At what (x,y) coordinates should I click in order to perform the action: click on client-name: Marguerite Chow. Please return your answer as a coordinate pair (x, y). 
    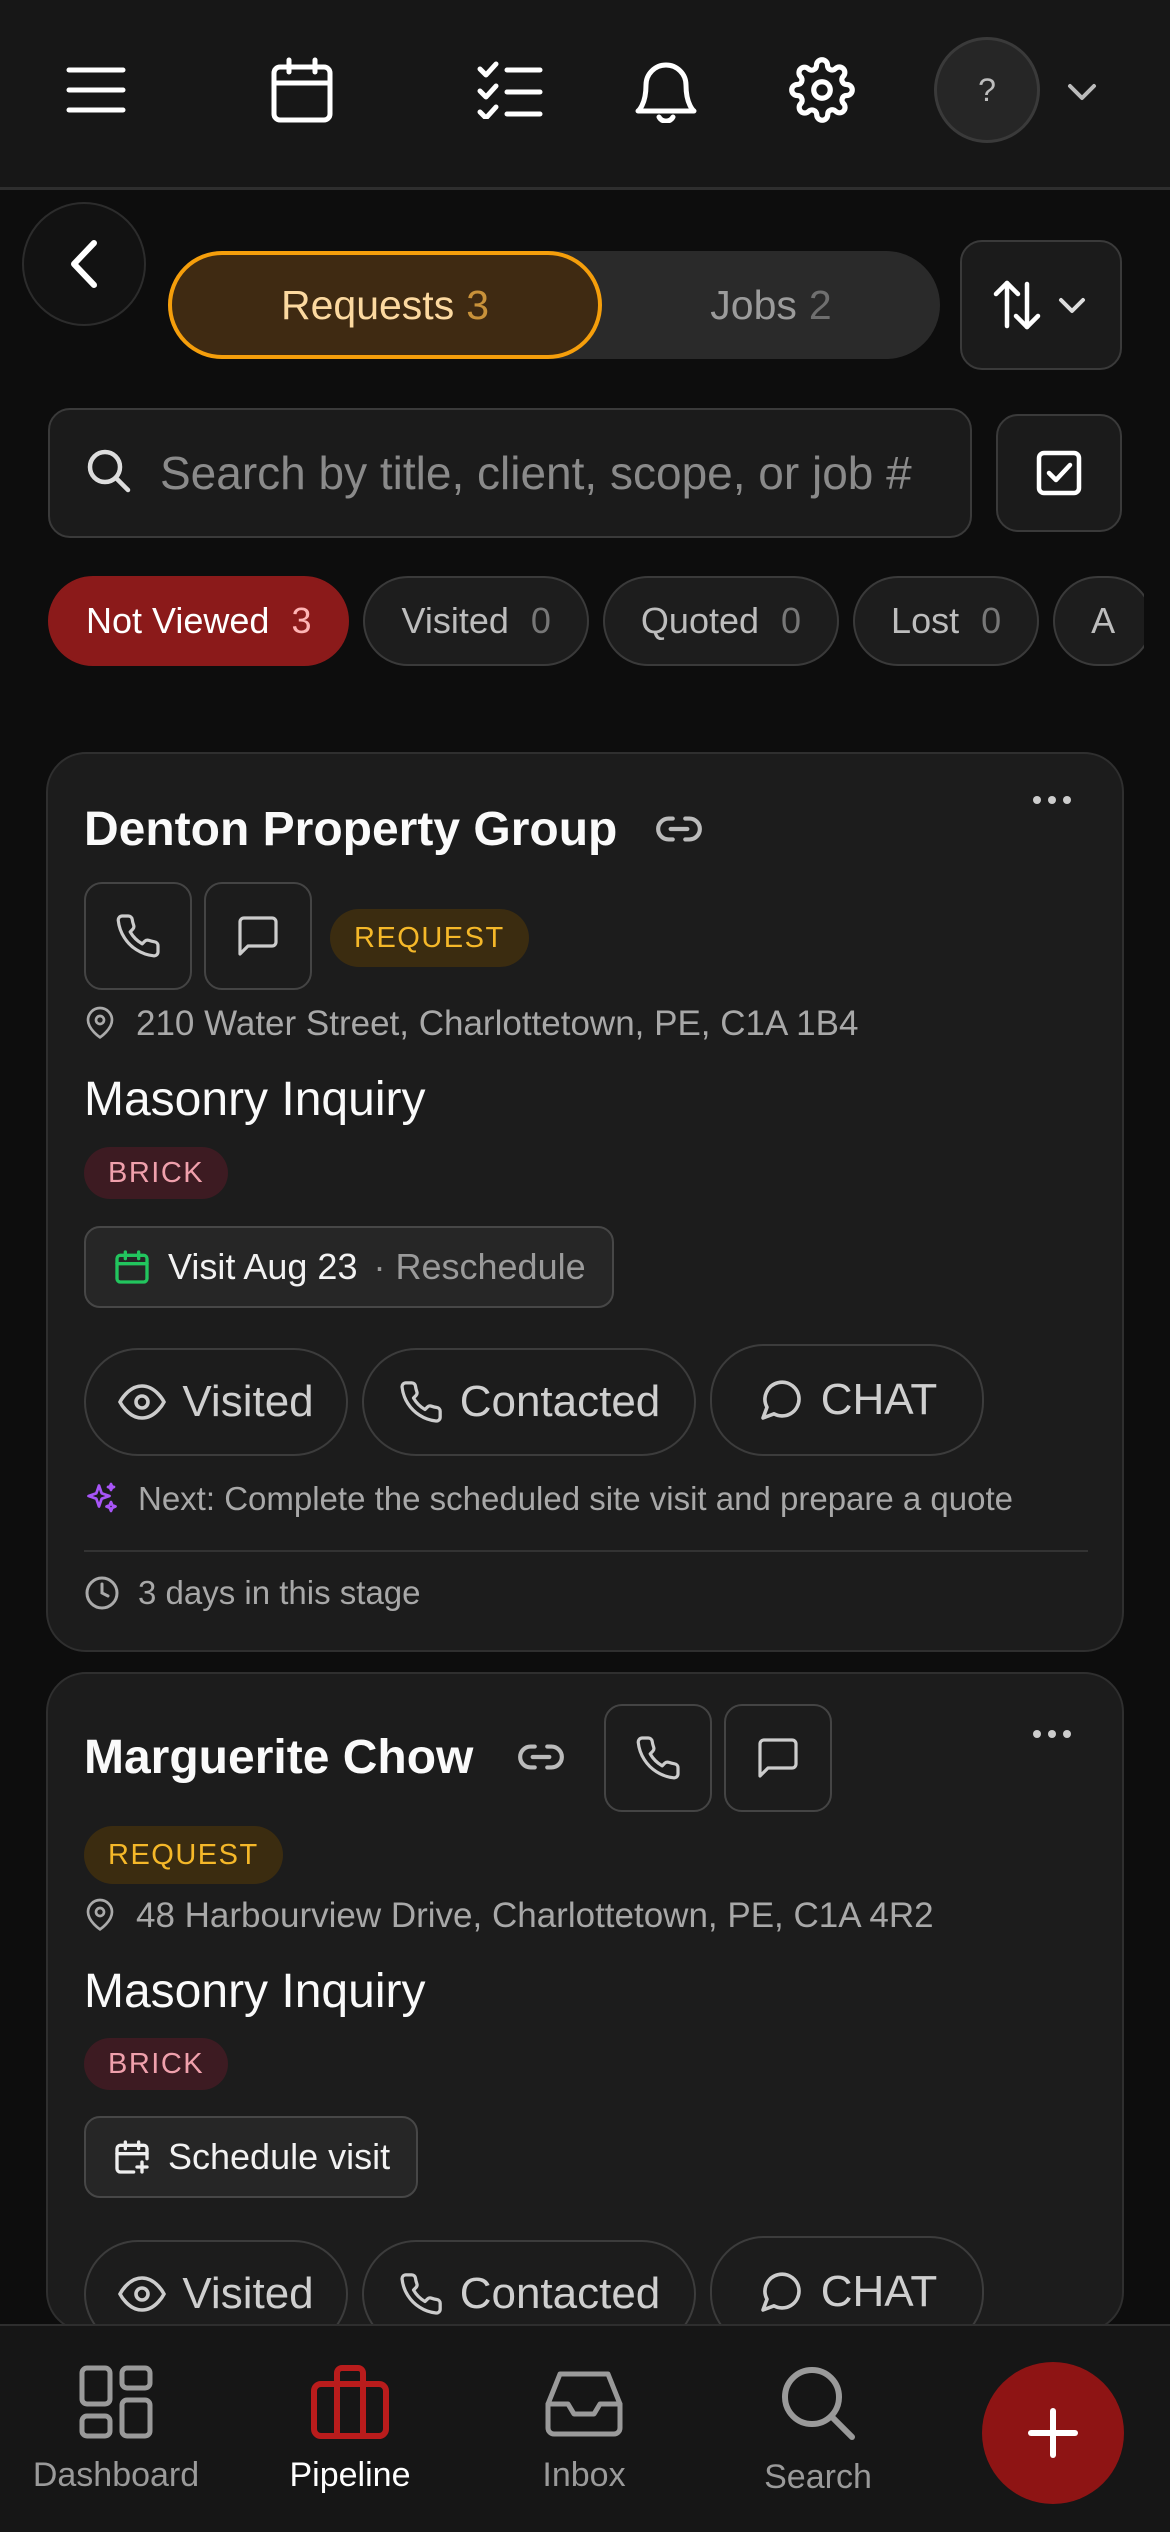
    Looking at the image, I should click on (278, 1757).